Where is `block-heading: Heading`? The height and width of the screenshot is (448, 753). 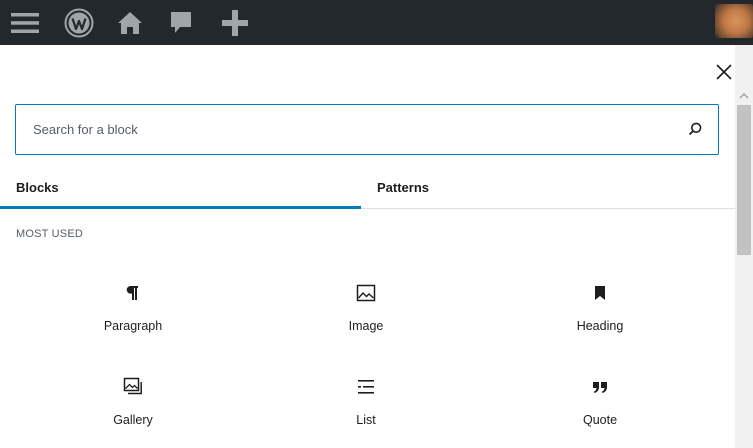 block-heading: Heading is located at coordinates (600, 321).